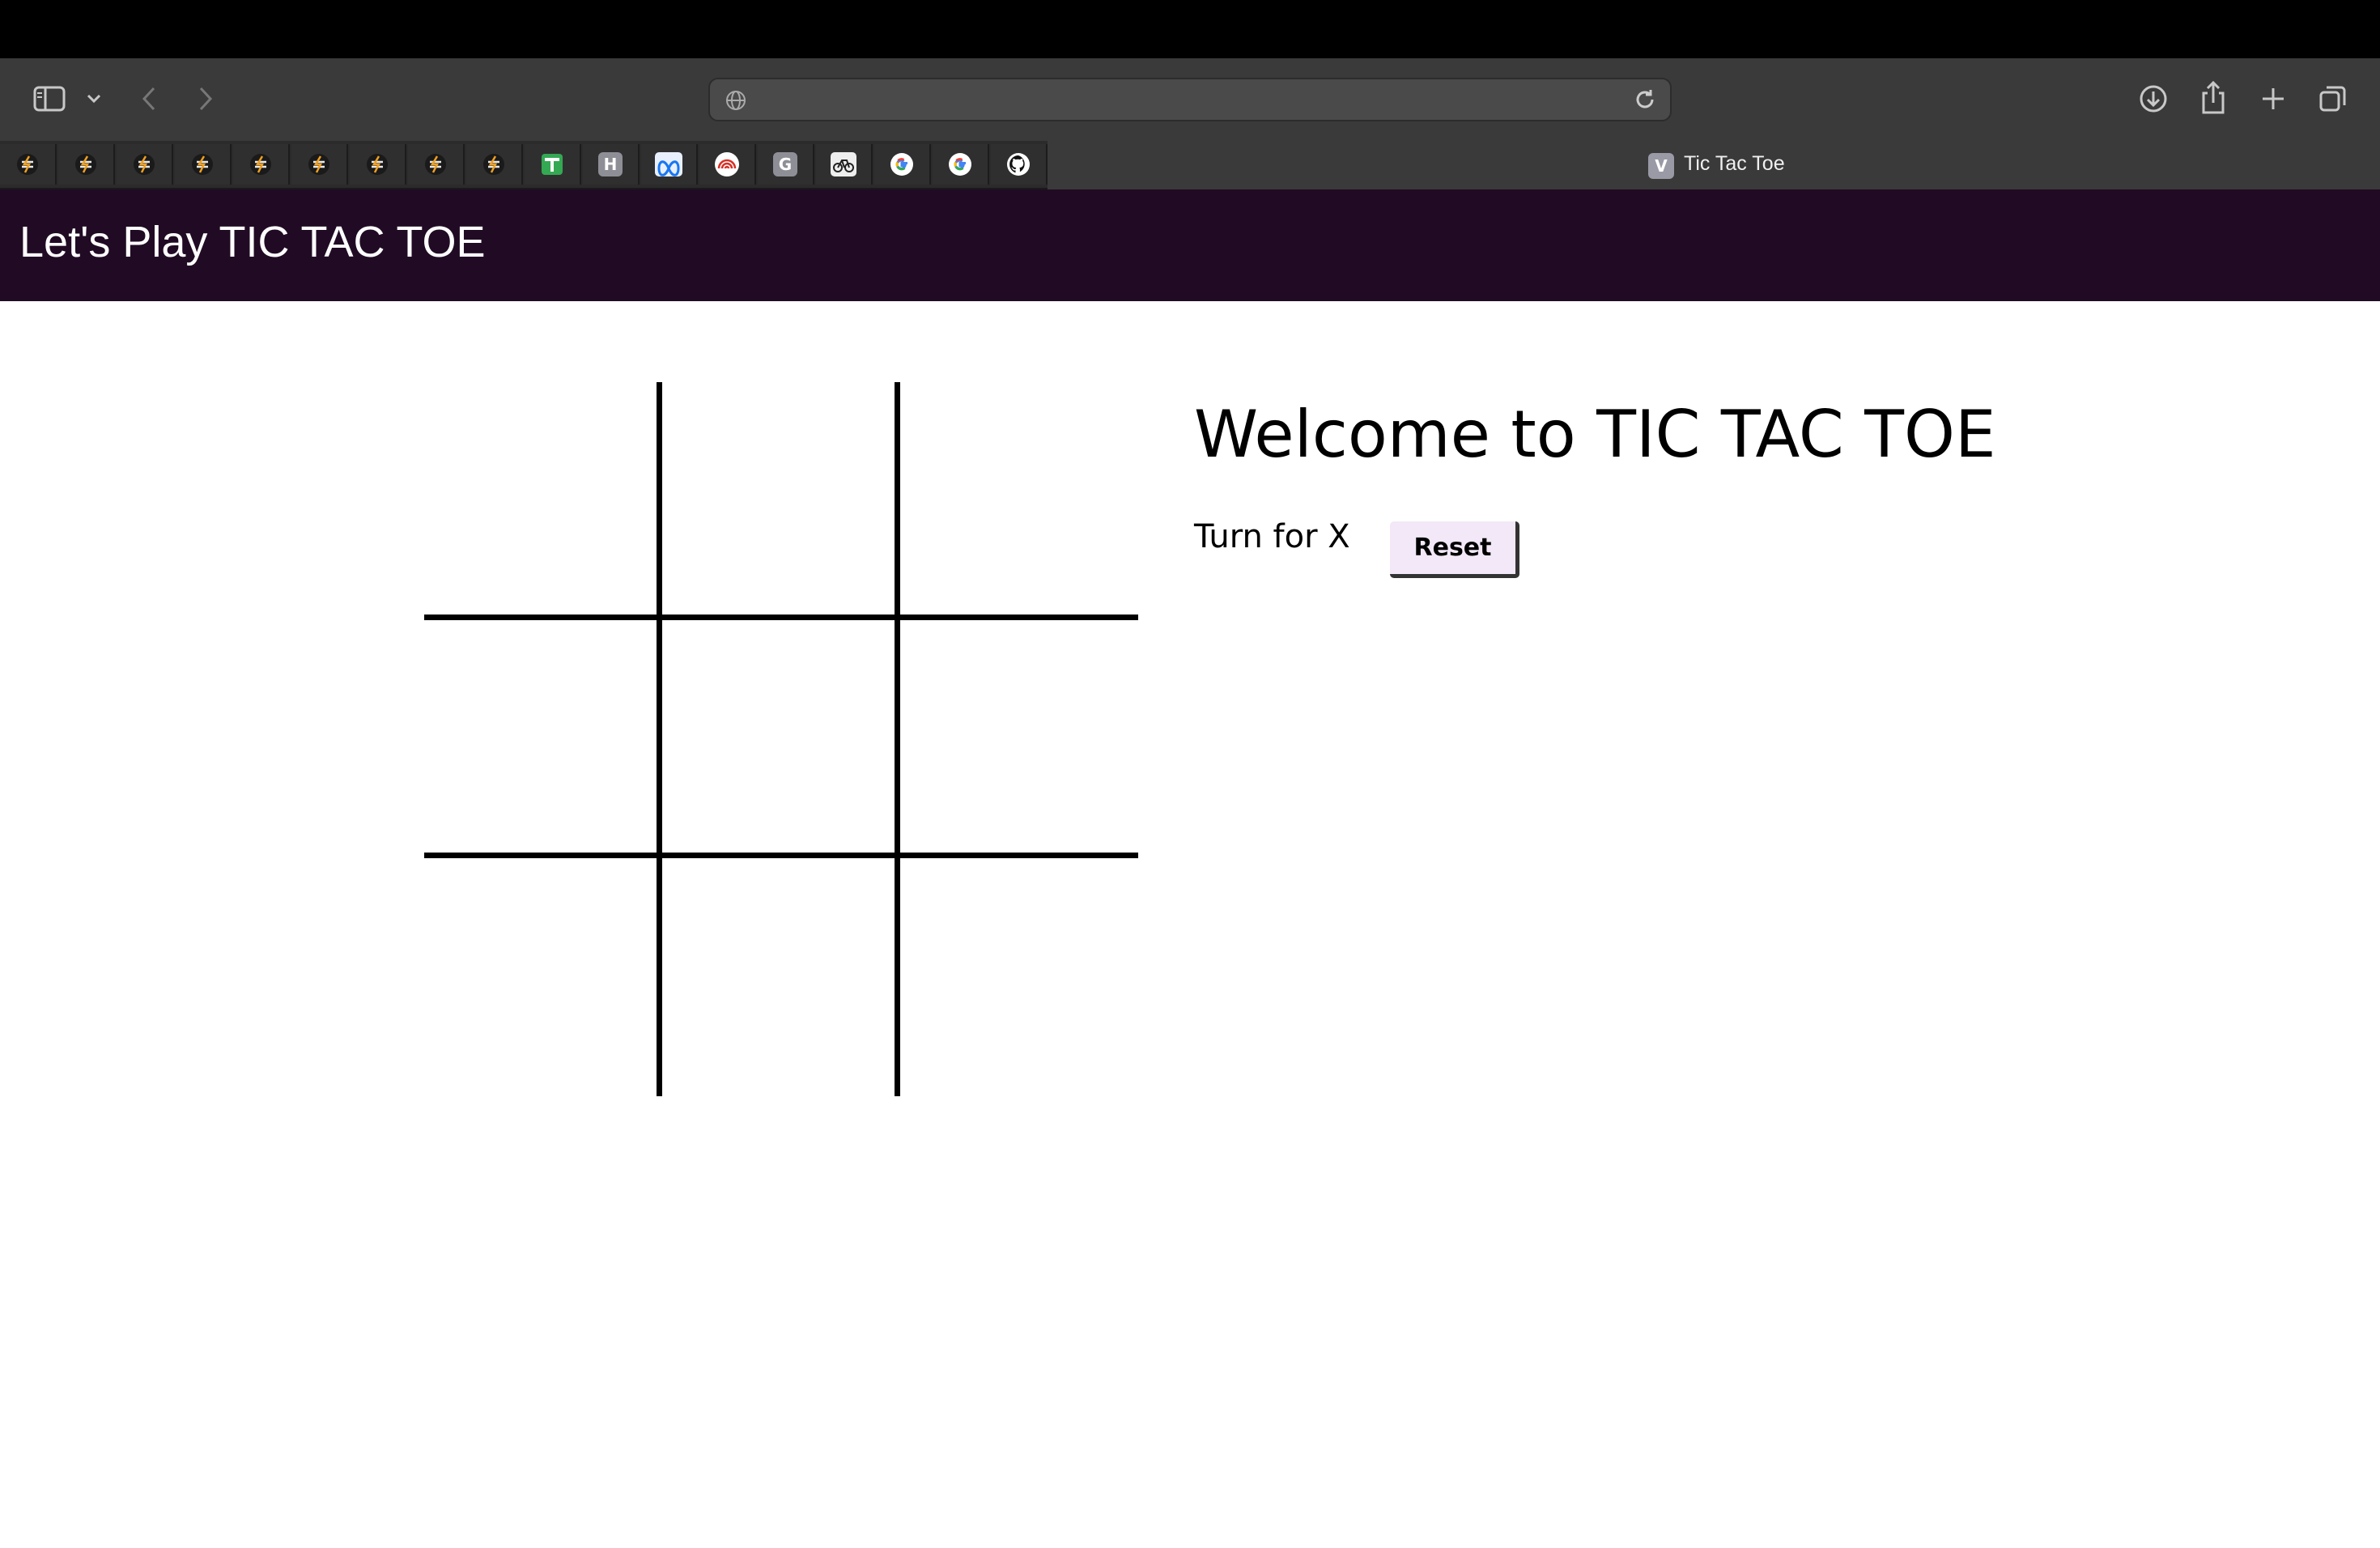  I want to click on letter-icon: G, so click(785, 164).